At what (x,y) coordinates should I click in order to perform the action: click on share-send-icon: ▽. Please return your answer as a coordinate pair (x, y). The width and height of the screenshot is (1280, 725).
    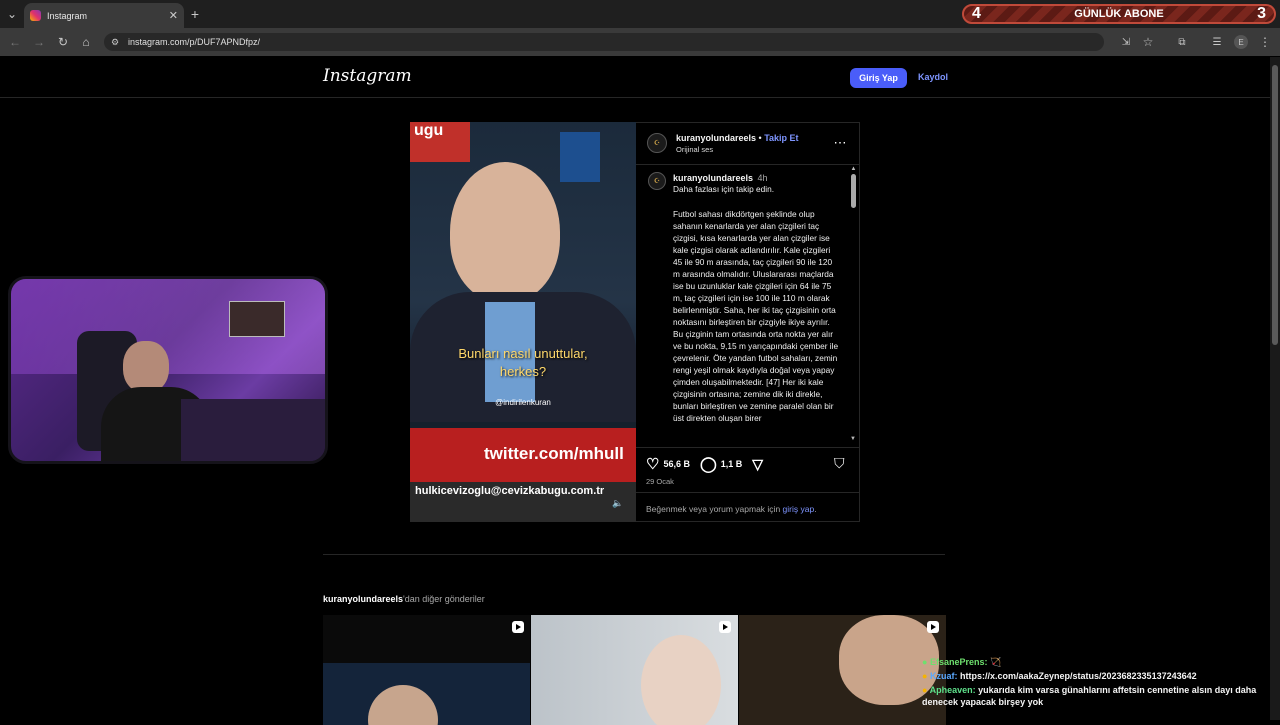
    Looking at the image, I should click on (757, 464).